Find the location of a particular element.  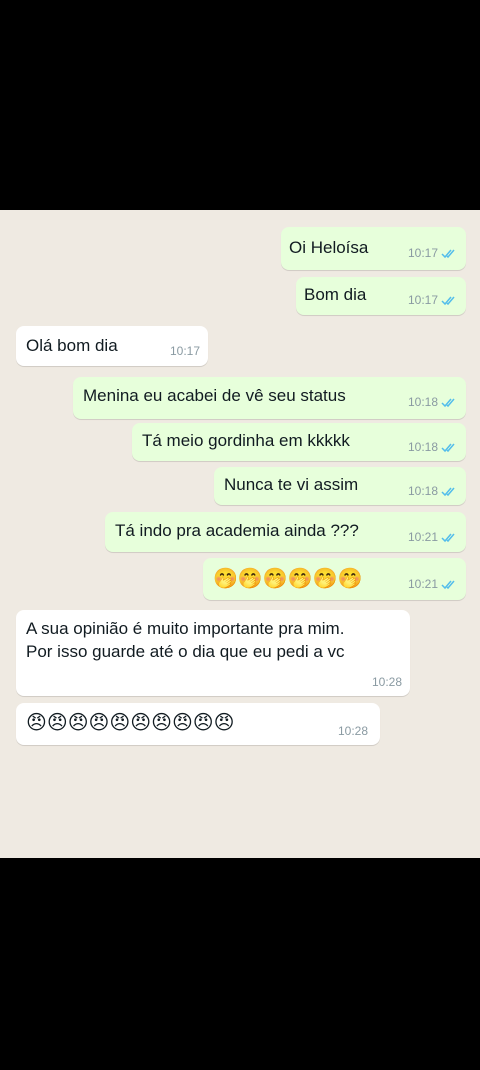

message-text: Olá bom dia is located at coordinates (72, 345).